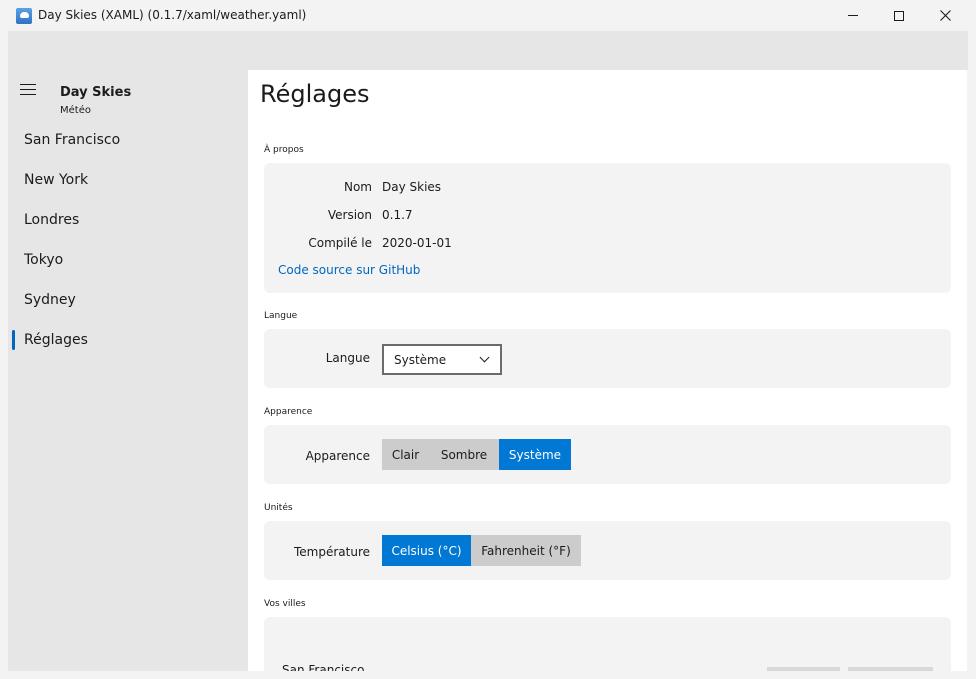 Image resolution: width=976 pixels, height=679 pixels. What do you see at coordinates (28, 90) in the screenshot?
I see `hamburger-menu-icon` at bounding box center [28, 90].